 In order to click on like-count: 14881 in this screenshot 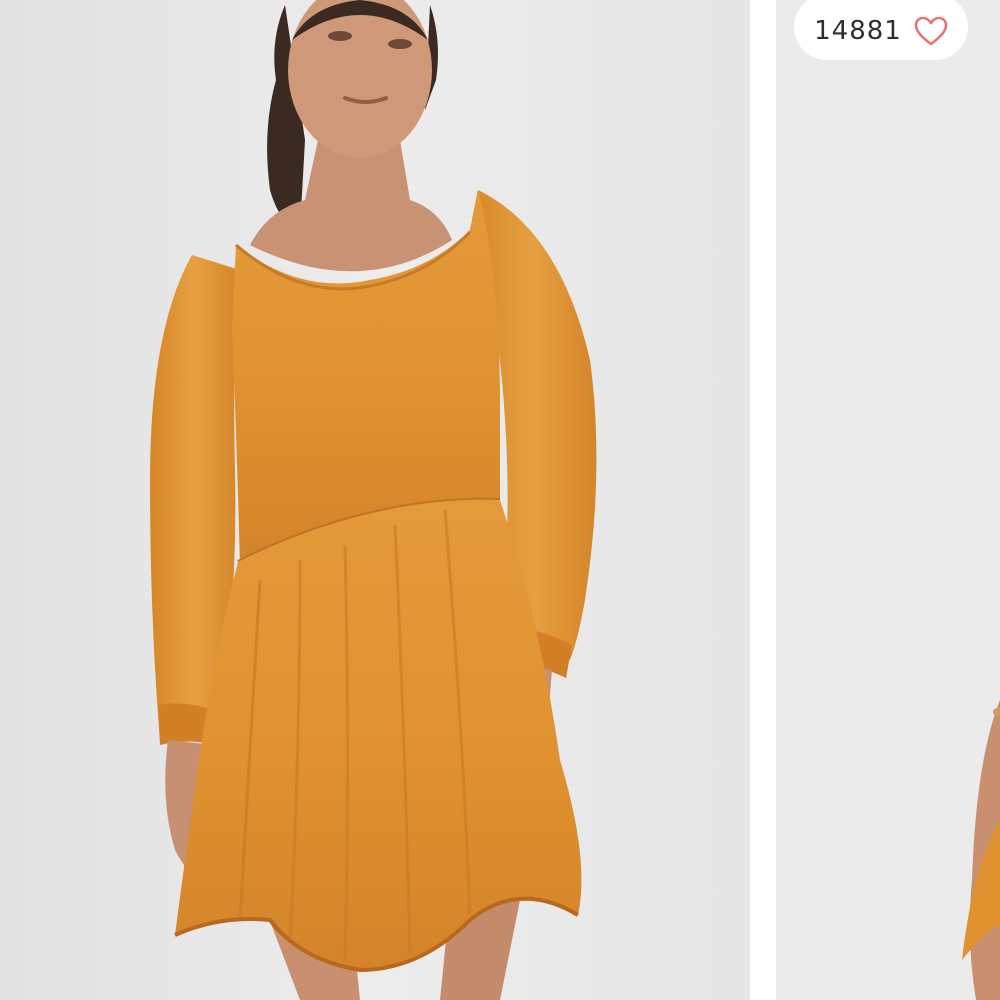, I will do `click(858, 31)`.